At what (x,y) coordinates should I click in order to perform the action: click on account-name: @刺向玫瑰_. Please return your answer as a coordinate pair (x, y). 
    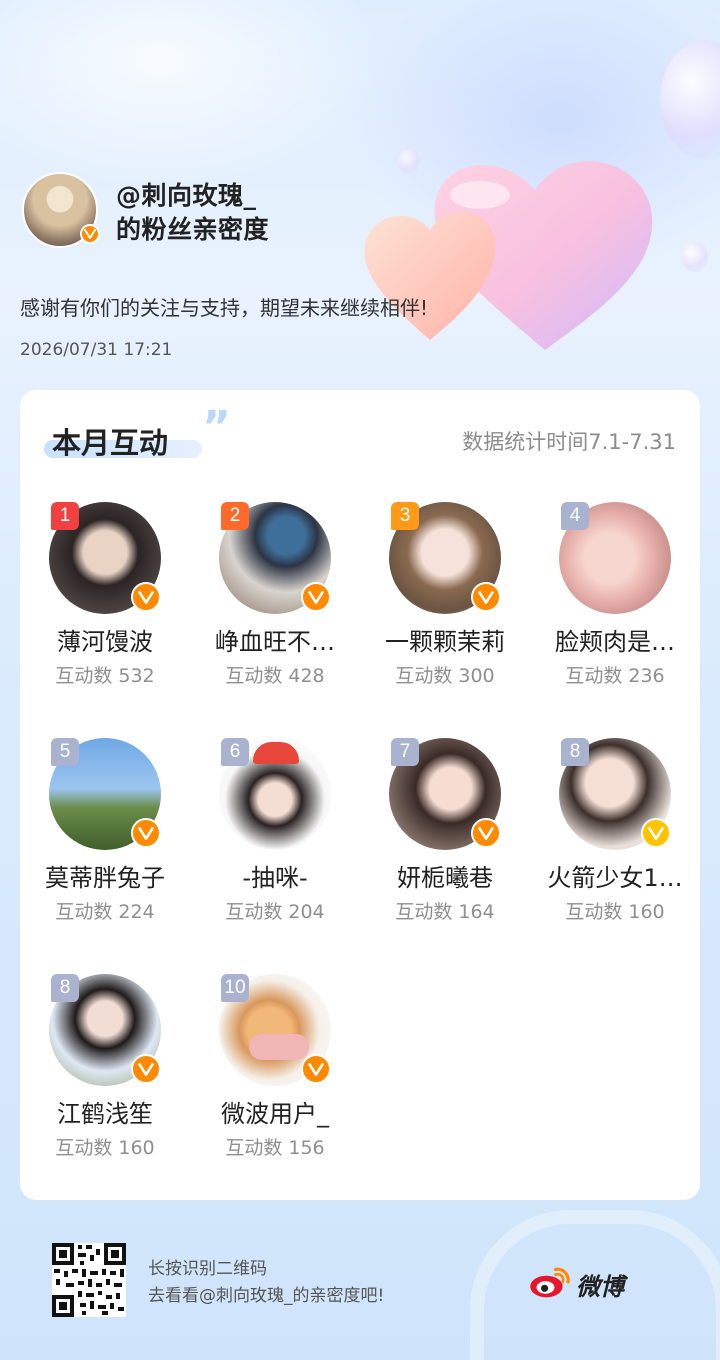
    Looking at the image, I should click on (186, 194).